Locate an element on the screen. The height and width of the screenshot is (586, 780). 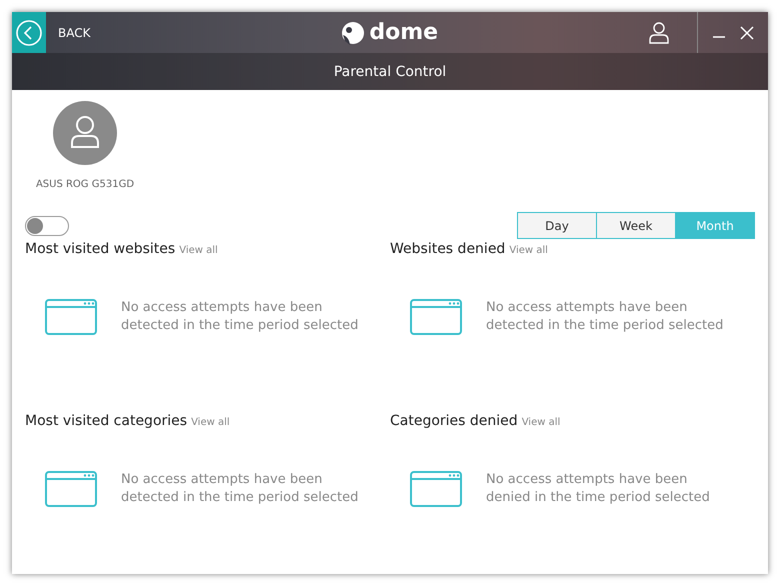
panel-title: Most visited categories is located at coordinates (106, 421).